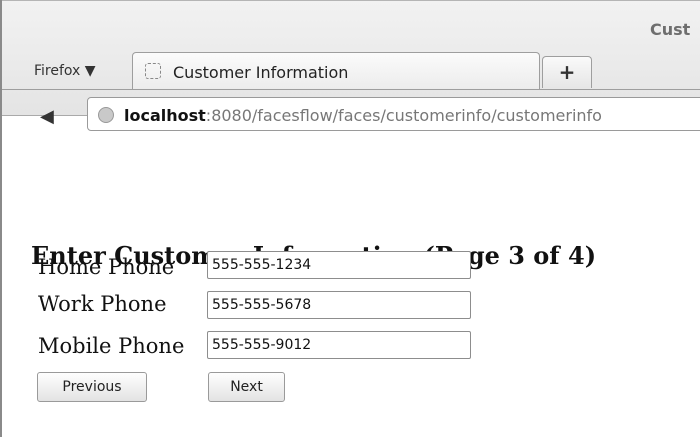  What do you see at coordinates (351, 89) in the screenshot?
I see `tab-strip-divider` at bounding box center [351, 89].